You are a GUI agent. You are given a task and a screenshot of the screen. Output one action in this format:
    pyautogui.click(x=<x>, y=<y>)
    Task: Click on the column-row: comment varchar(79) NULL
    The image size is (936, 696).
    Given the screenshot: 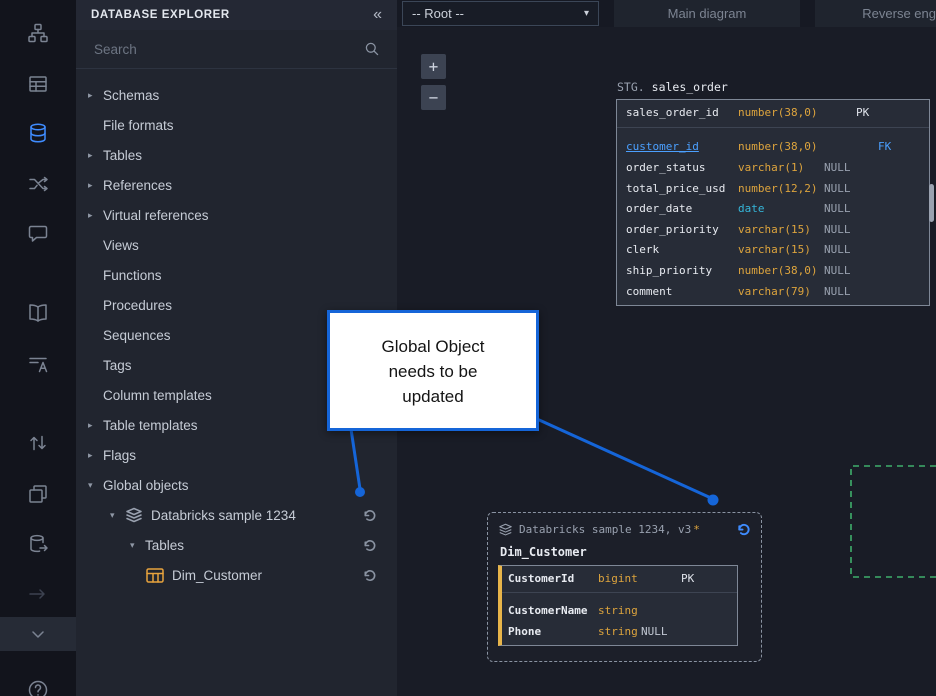 What is the action you would take?
    pyautogui.click(x=773, y=291)
    